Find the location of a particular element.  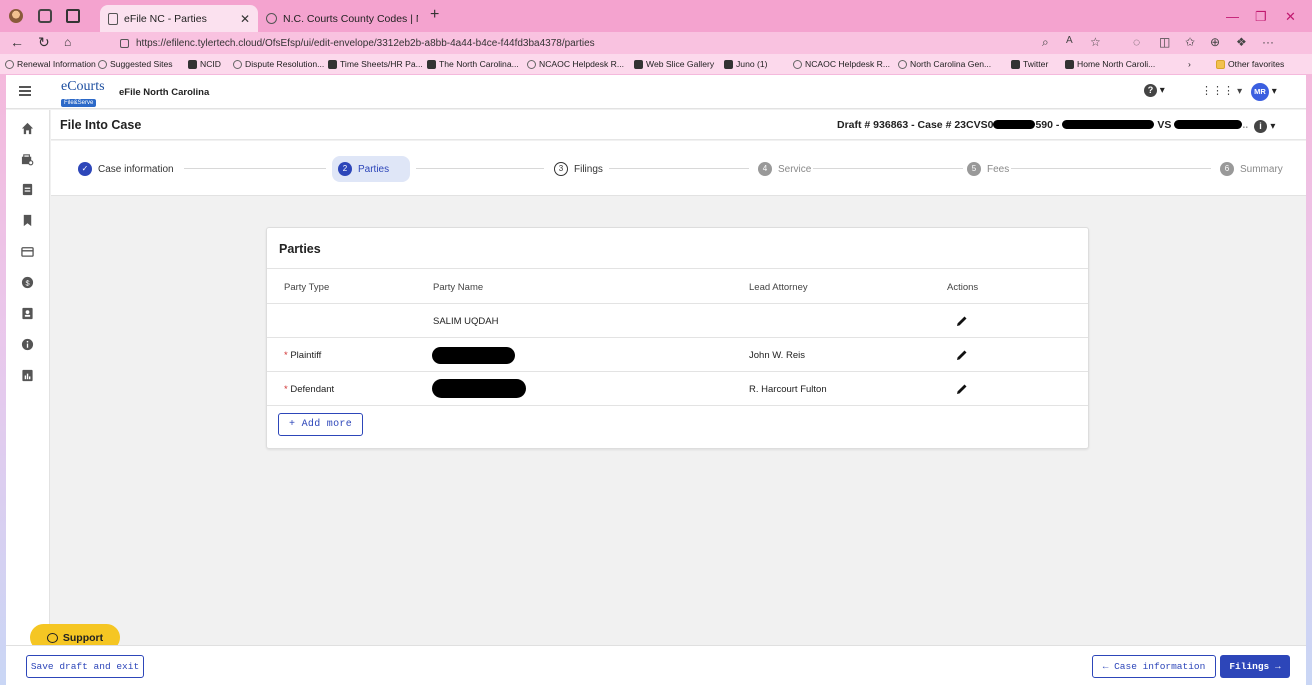

tab-actions-icon is located at coordinates (73, 16).